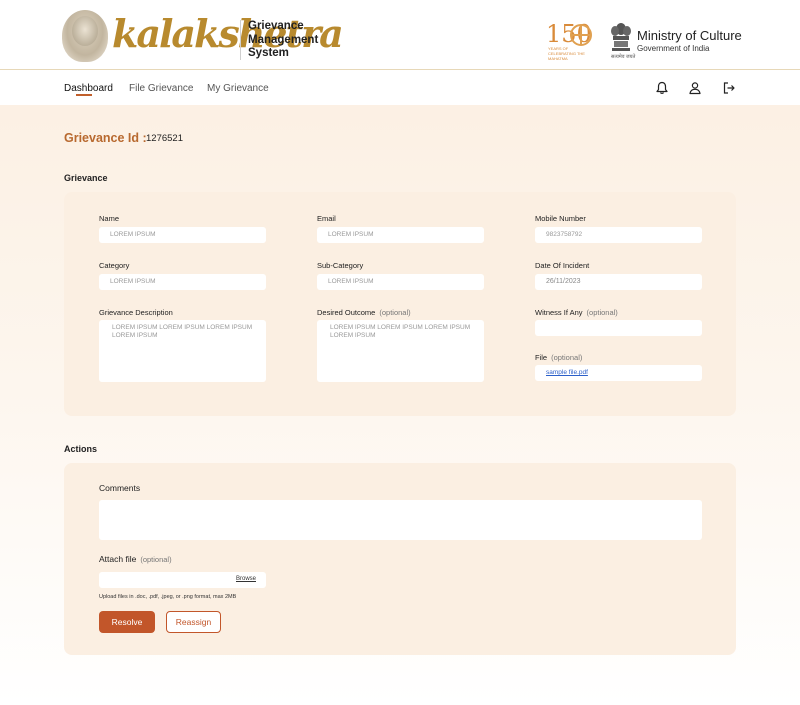  I want to click on reassign-button: Reassign, so click(193, 622).